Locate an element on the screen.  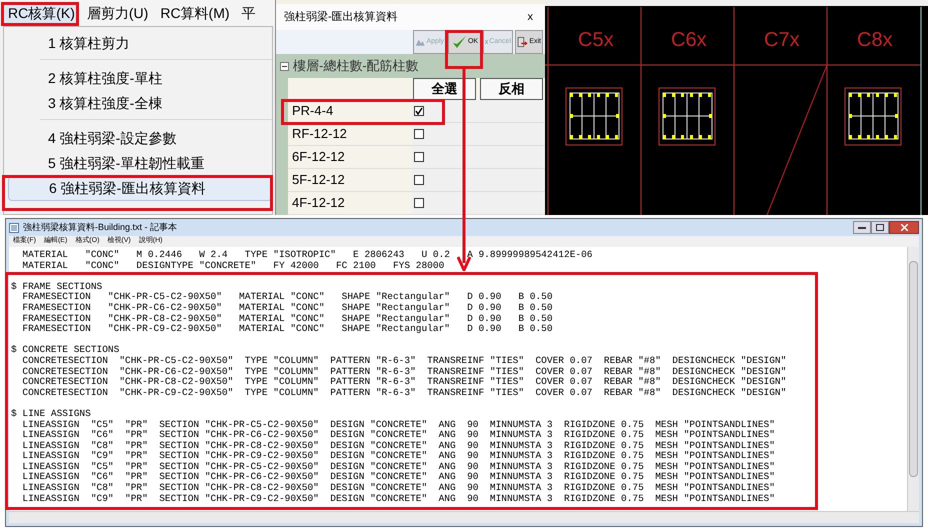
text-line: FRAMESECTION "CHK-PR-C8-C2-90X50" MATERIAL "CONC" SHAPE "Rectangular" D 0.90 B 0.50 is located at coordinates (287, 319).